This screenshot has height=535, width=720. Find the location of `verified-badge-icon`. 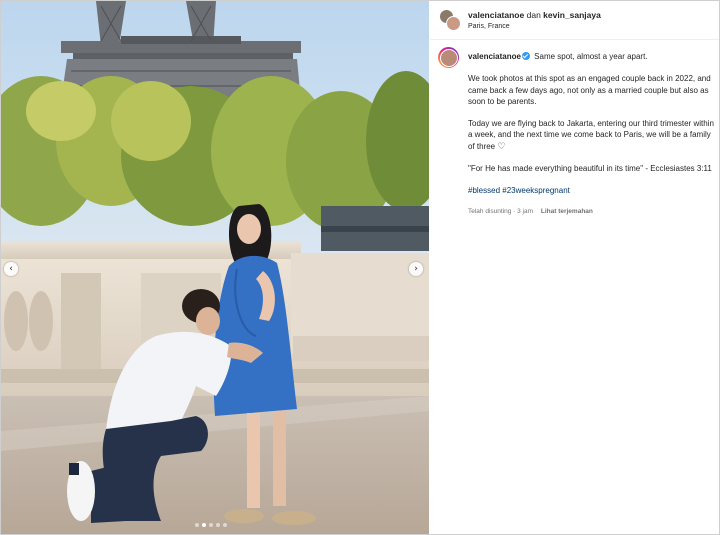

verified-badge-icon is located at coordinates (525, 56).